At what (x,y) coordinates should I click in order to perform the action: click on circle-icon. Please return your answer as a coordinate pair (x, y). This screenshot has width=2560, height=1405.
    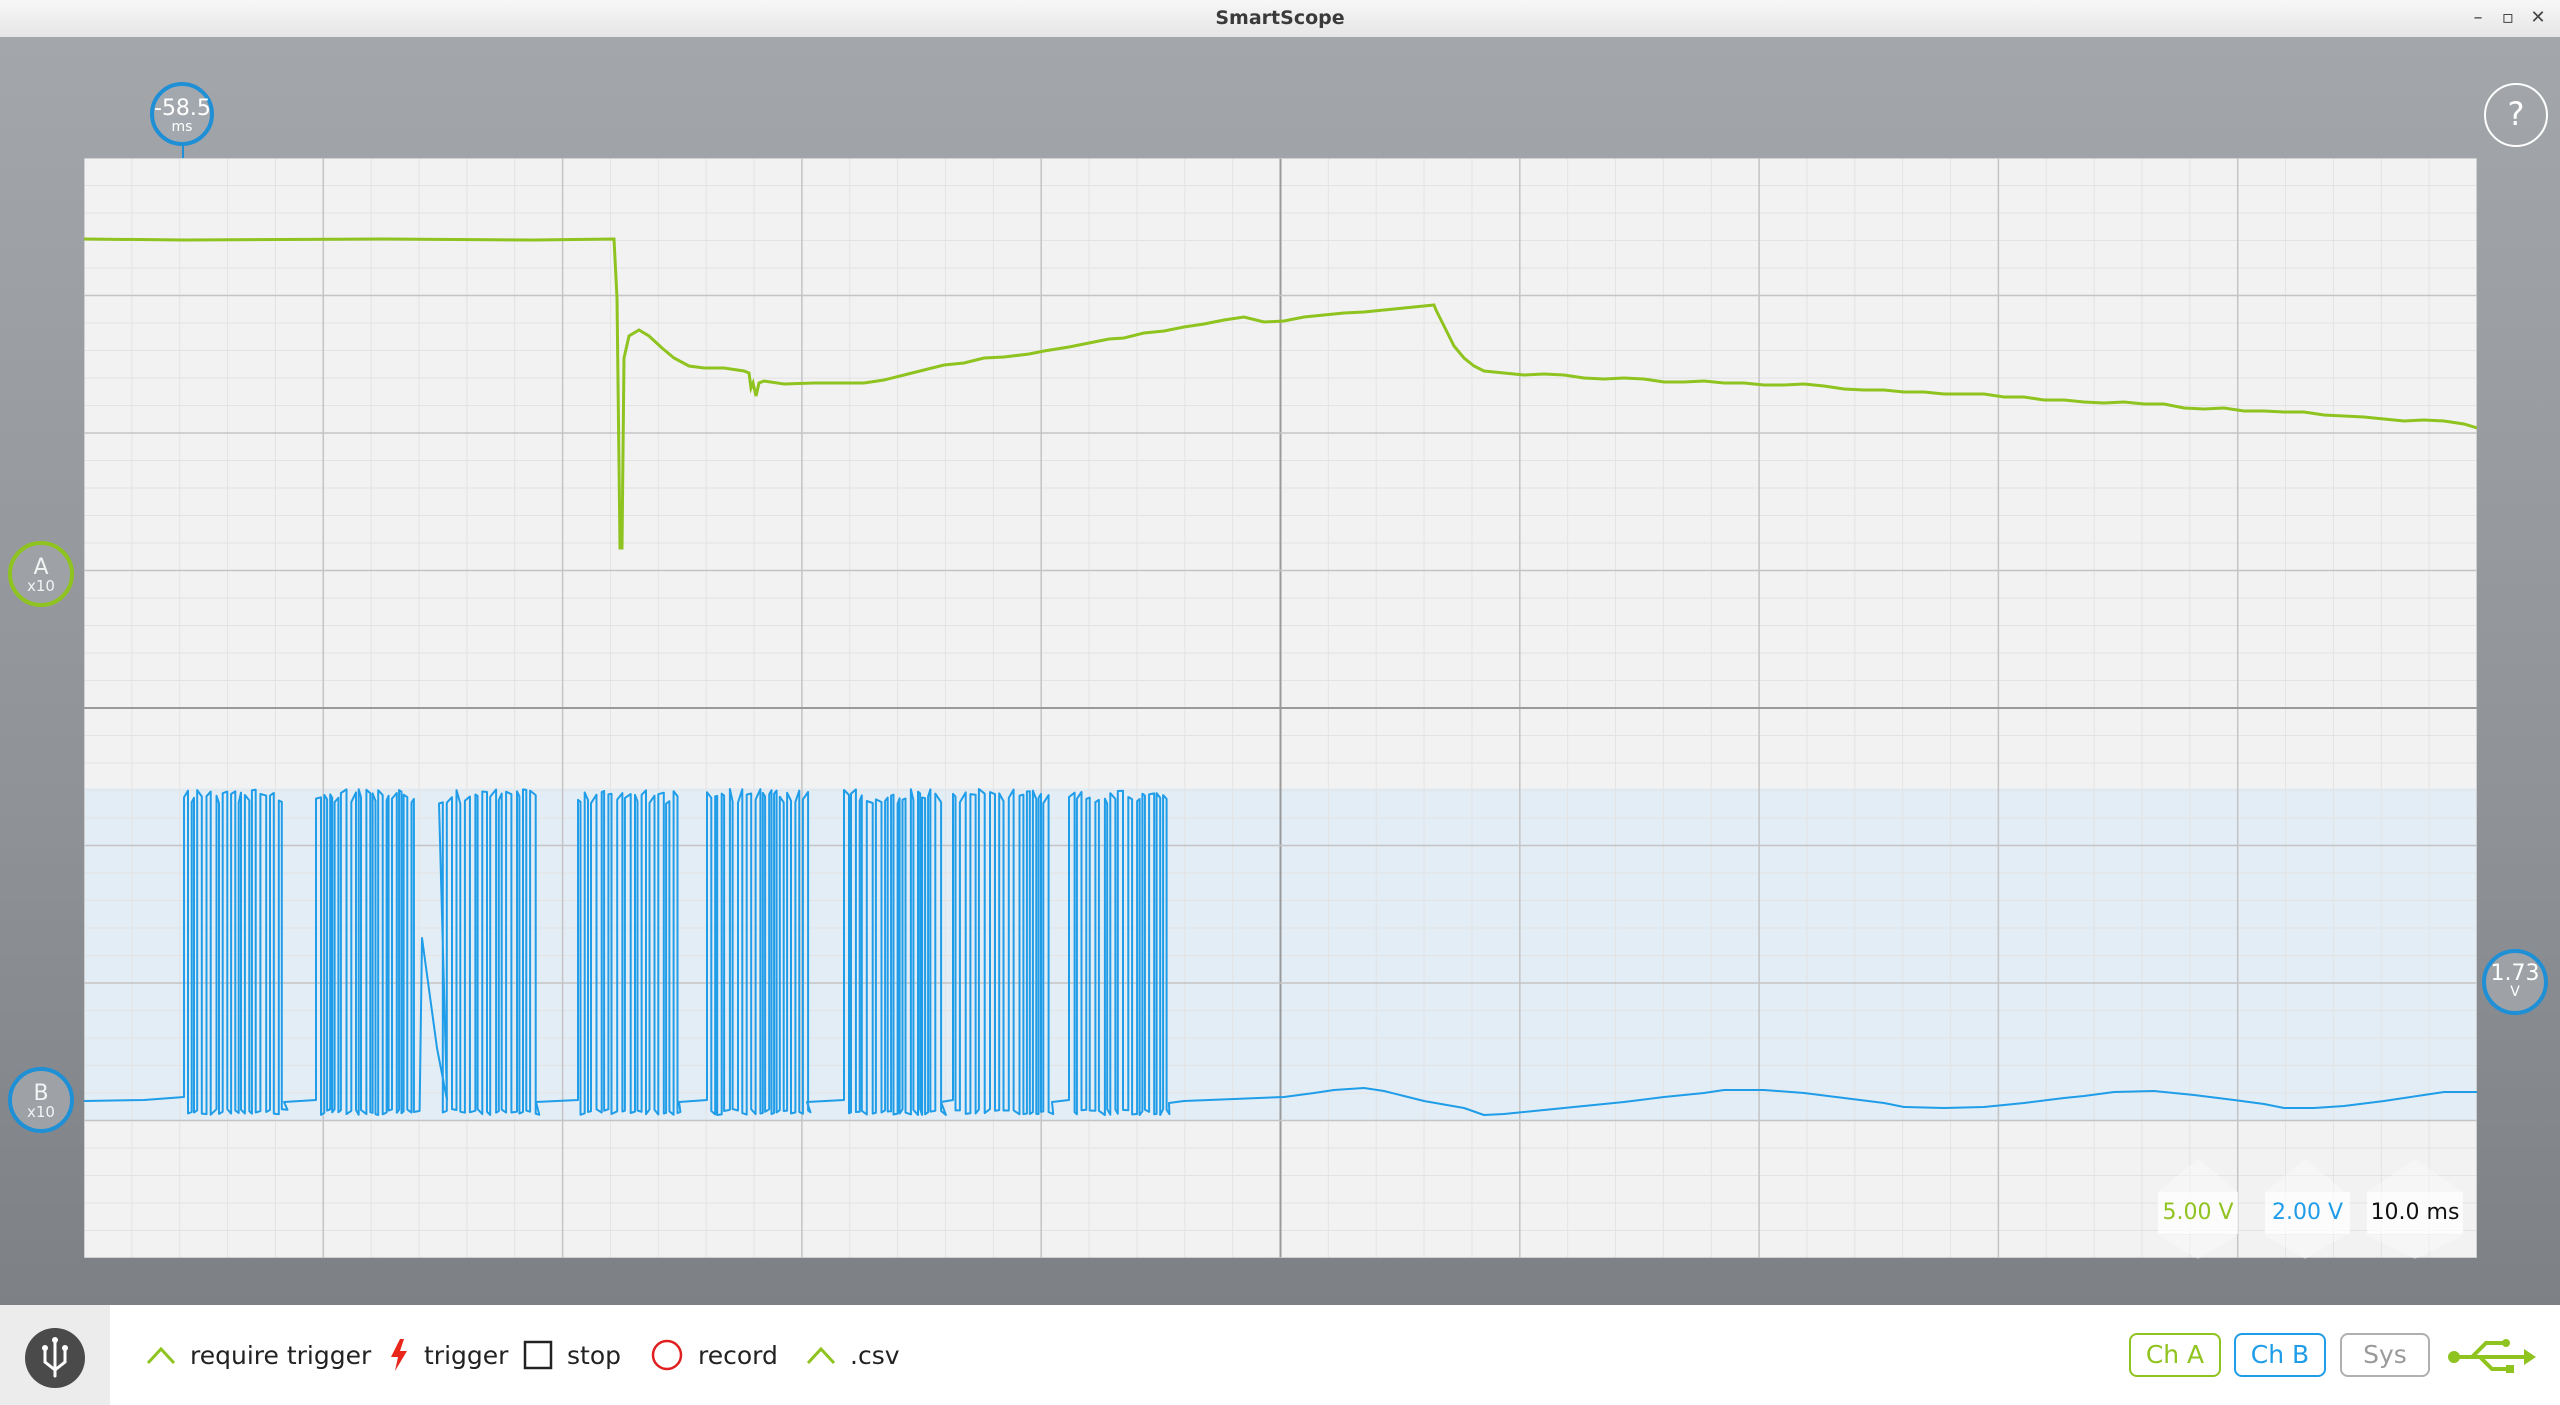
    Looking at the image, I should click on (667, 1355).